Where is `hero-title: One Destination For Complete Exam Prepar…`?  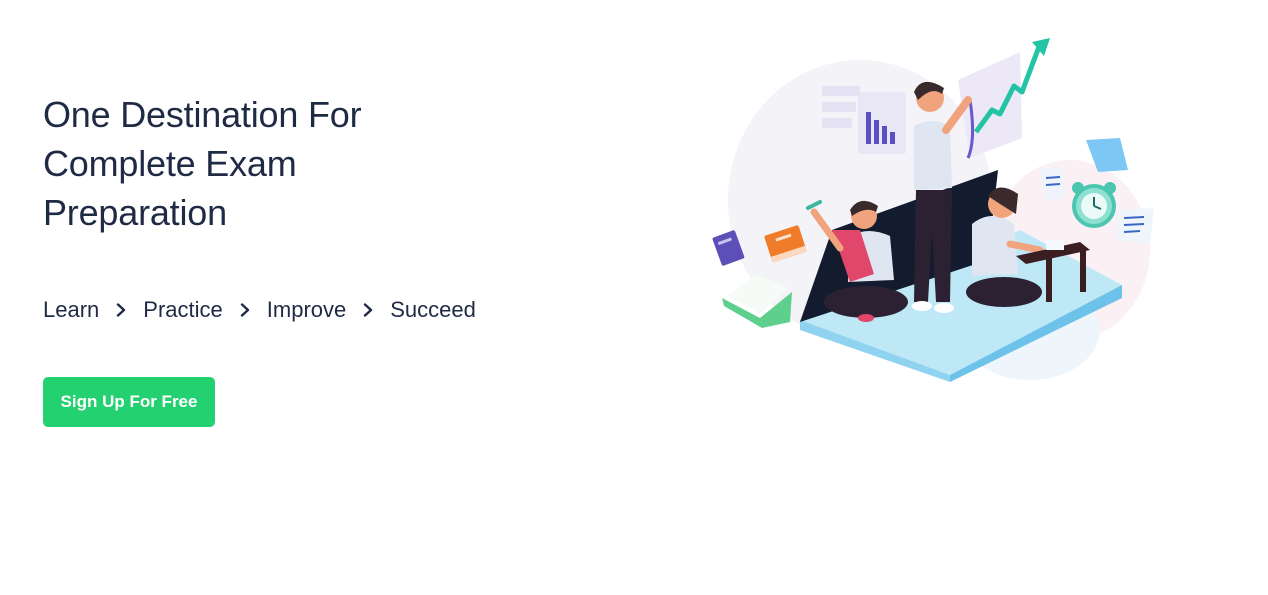
hero-title: One Destination For Complete Exam Prepar… is located at coordinates (202, 163).